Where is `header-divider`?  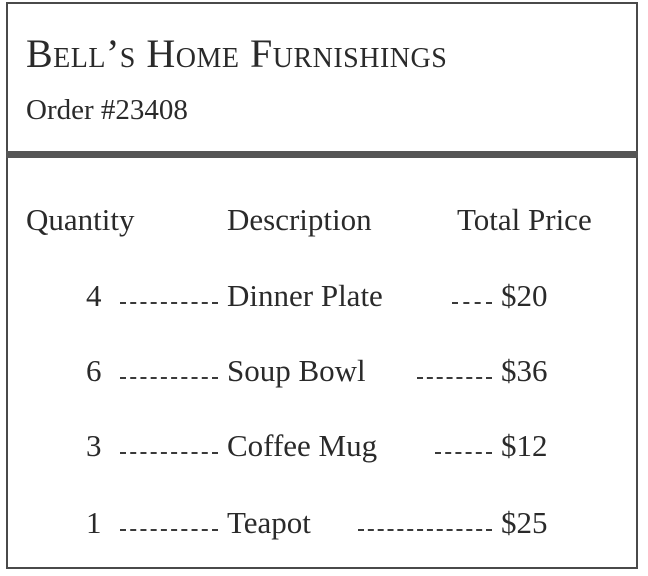
header-divider is located at coordinates (322, 154).